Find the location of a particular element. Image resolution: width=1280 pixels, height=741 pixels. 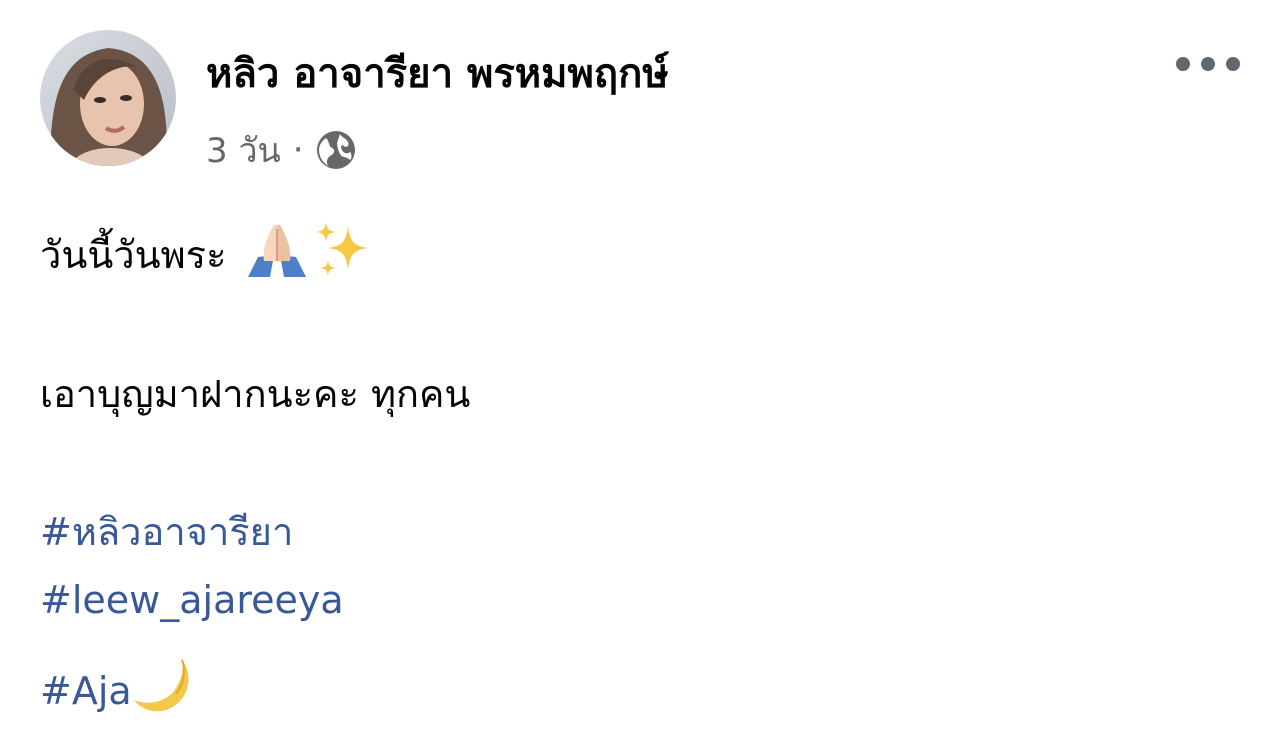

post-text-line: วันนี้วันพระ is located at coordinates (206, 255).